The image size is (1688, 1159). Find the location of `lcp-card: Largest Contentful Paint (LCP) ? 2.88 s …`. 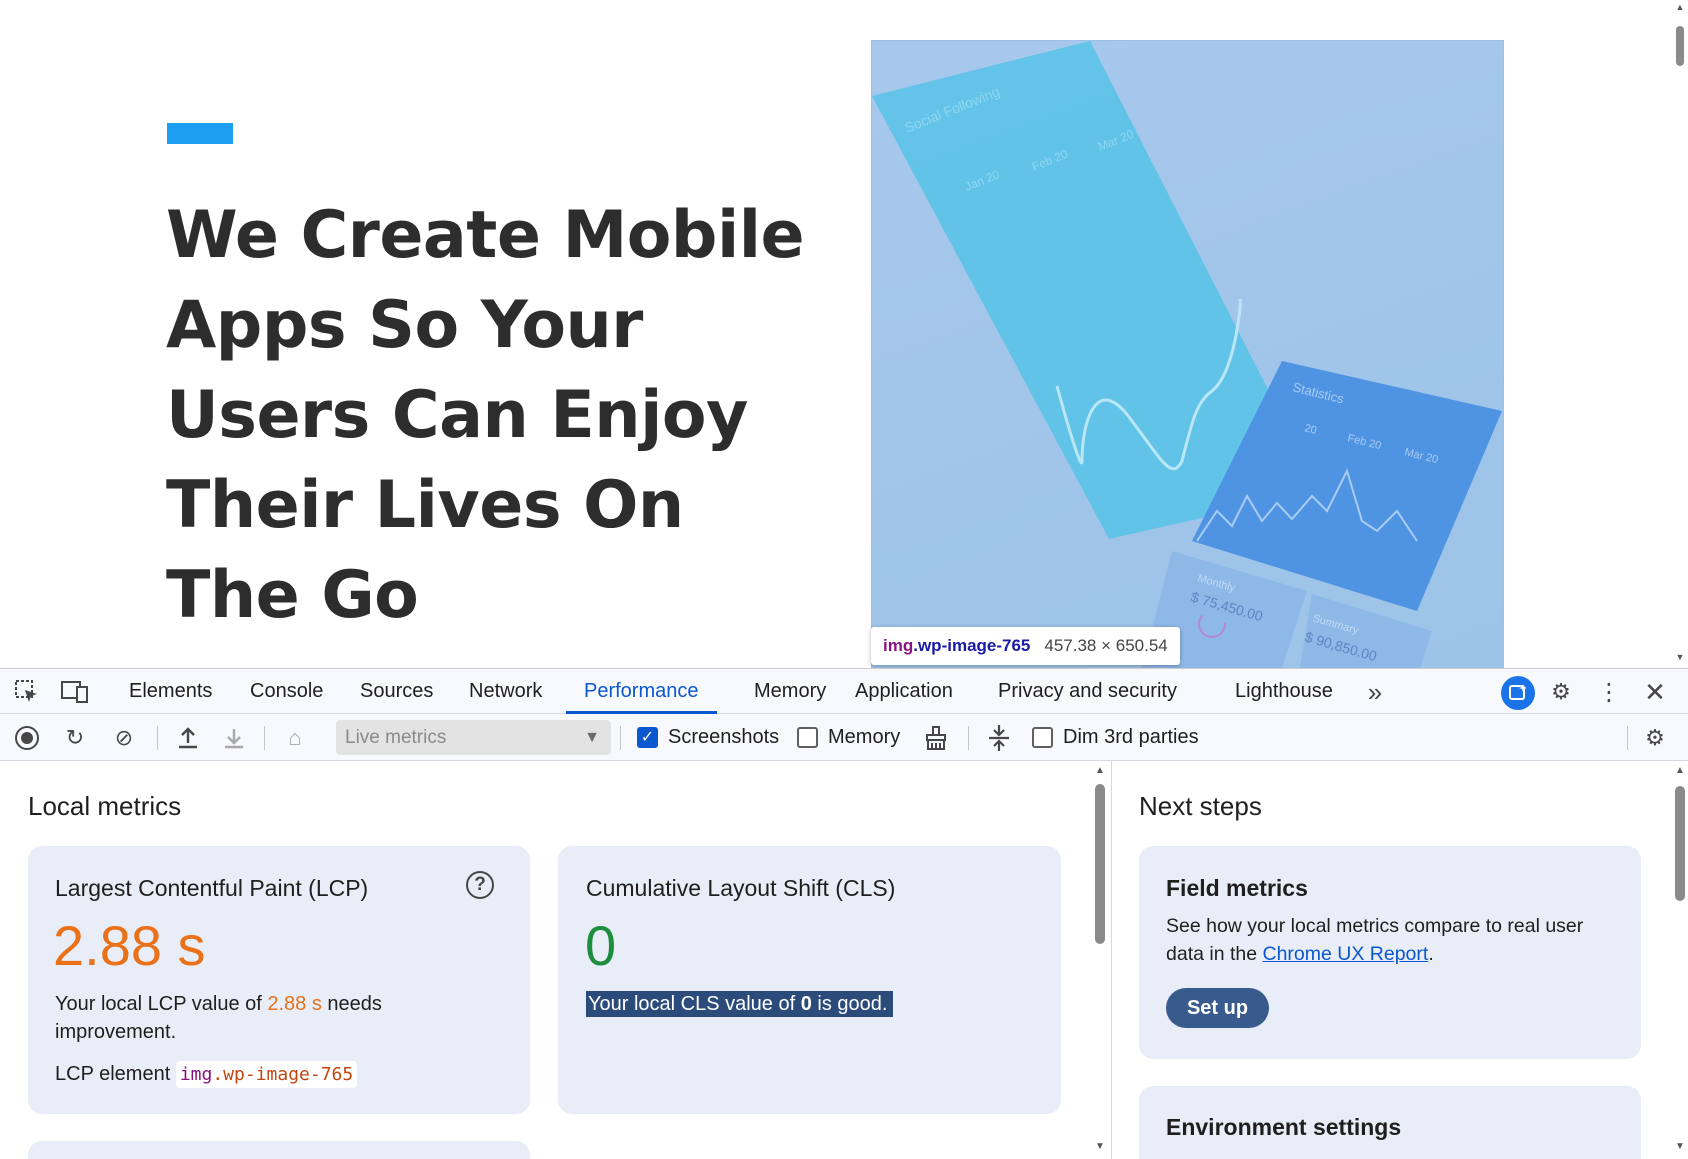

lcp-card: Largest Contentful Paint (LCP) ? 2.88 s … is located at coordinates (279, 980).